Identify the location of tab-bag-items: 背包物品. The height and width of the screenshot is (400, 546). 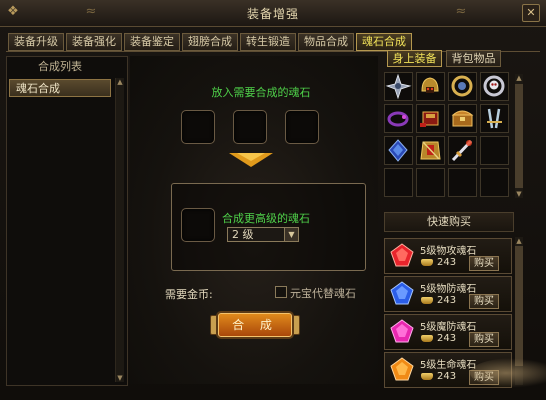
(473, 58).